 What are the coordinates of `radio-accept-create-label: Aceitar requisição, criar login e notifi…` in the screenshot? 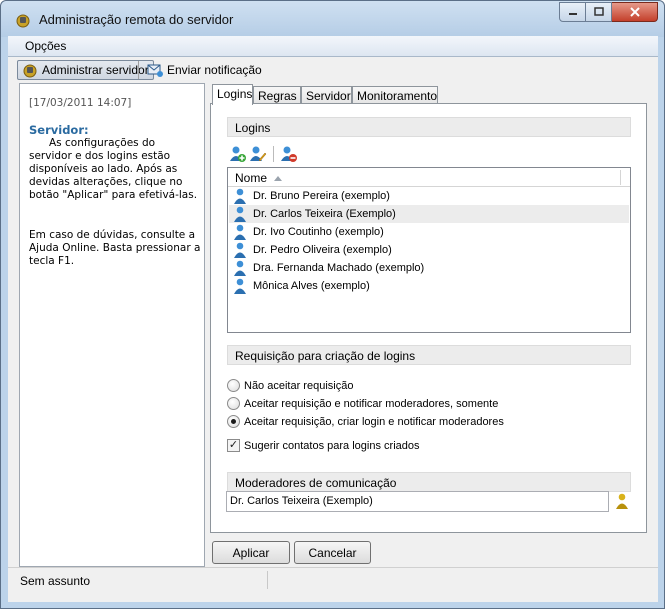 It's located at (374, 421).